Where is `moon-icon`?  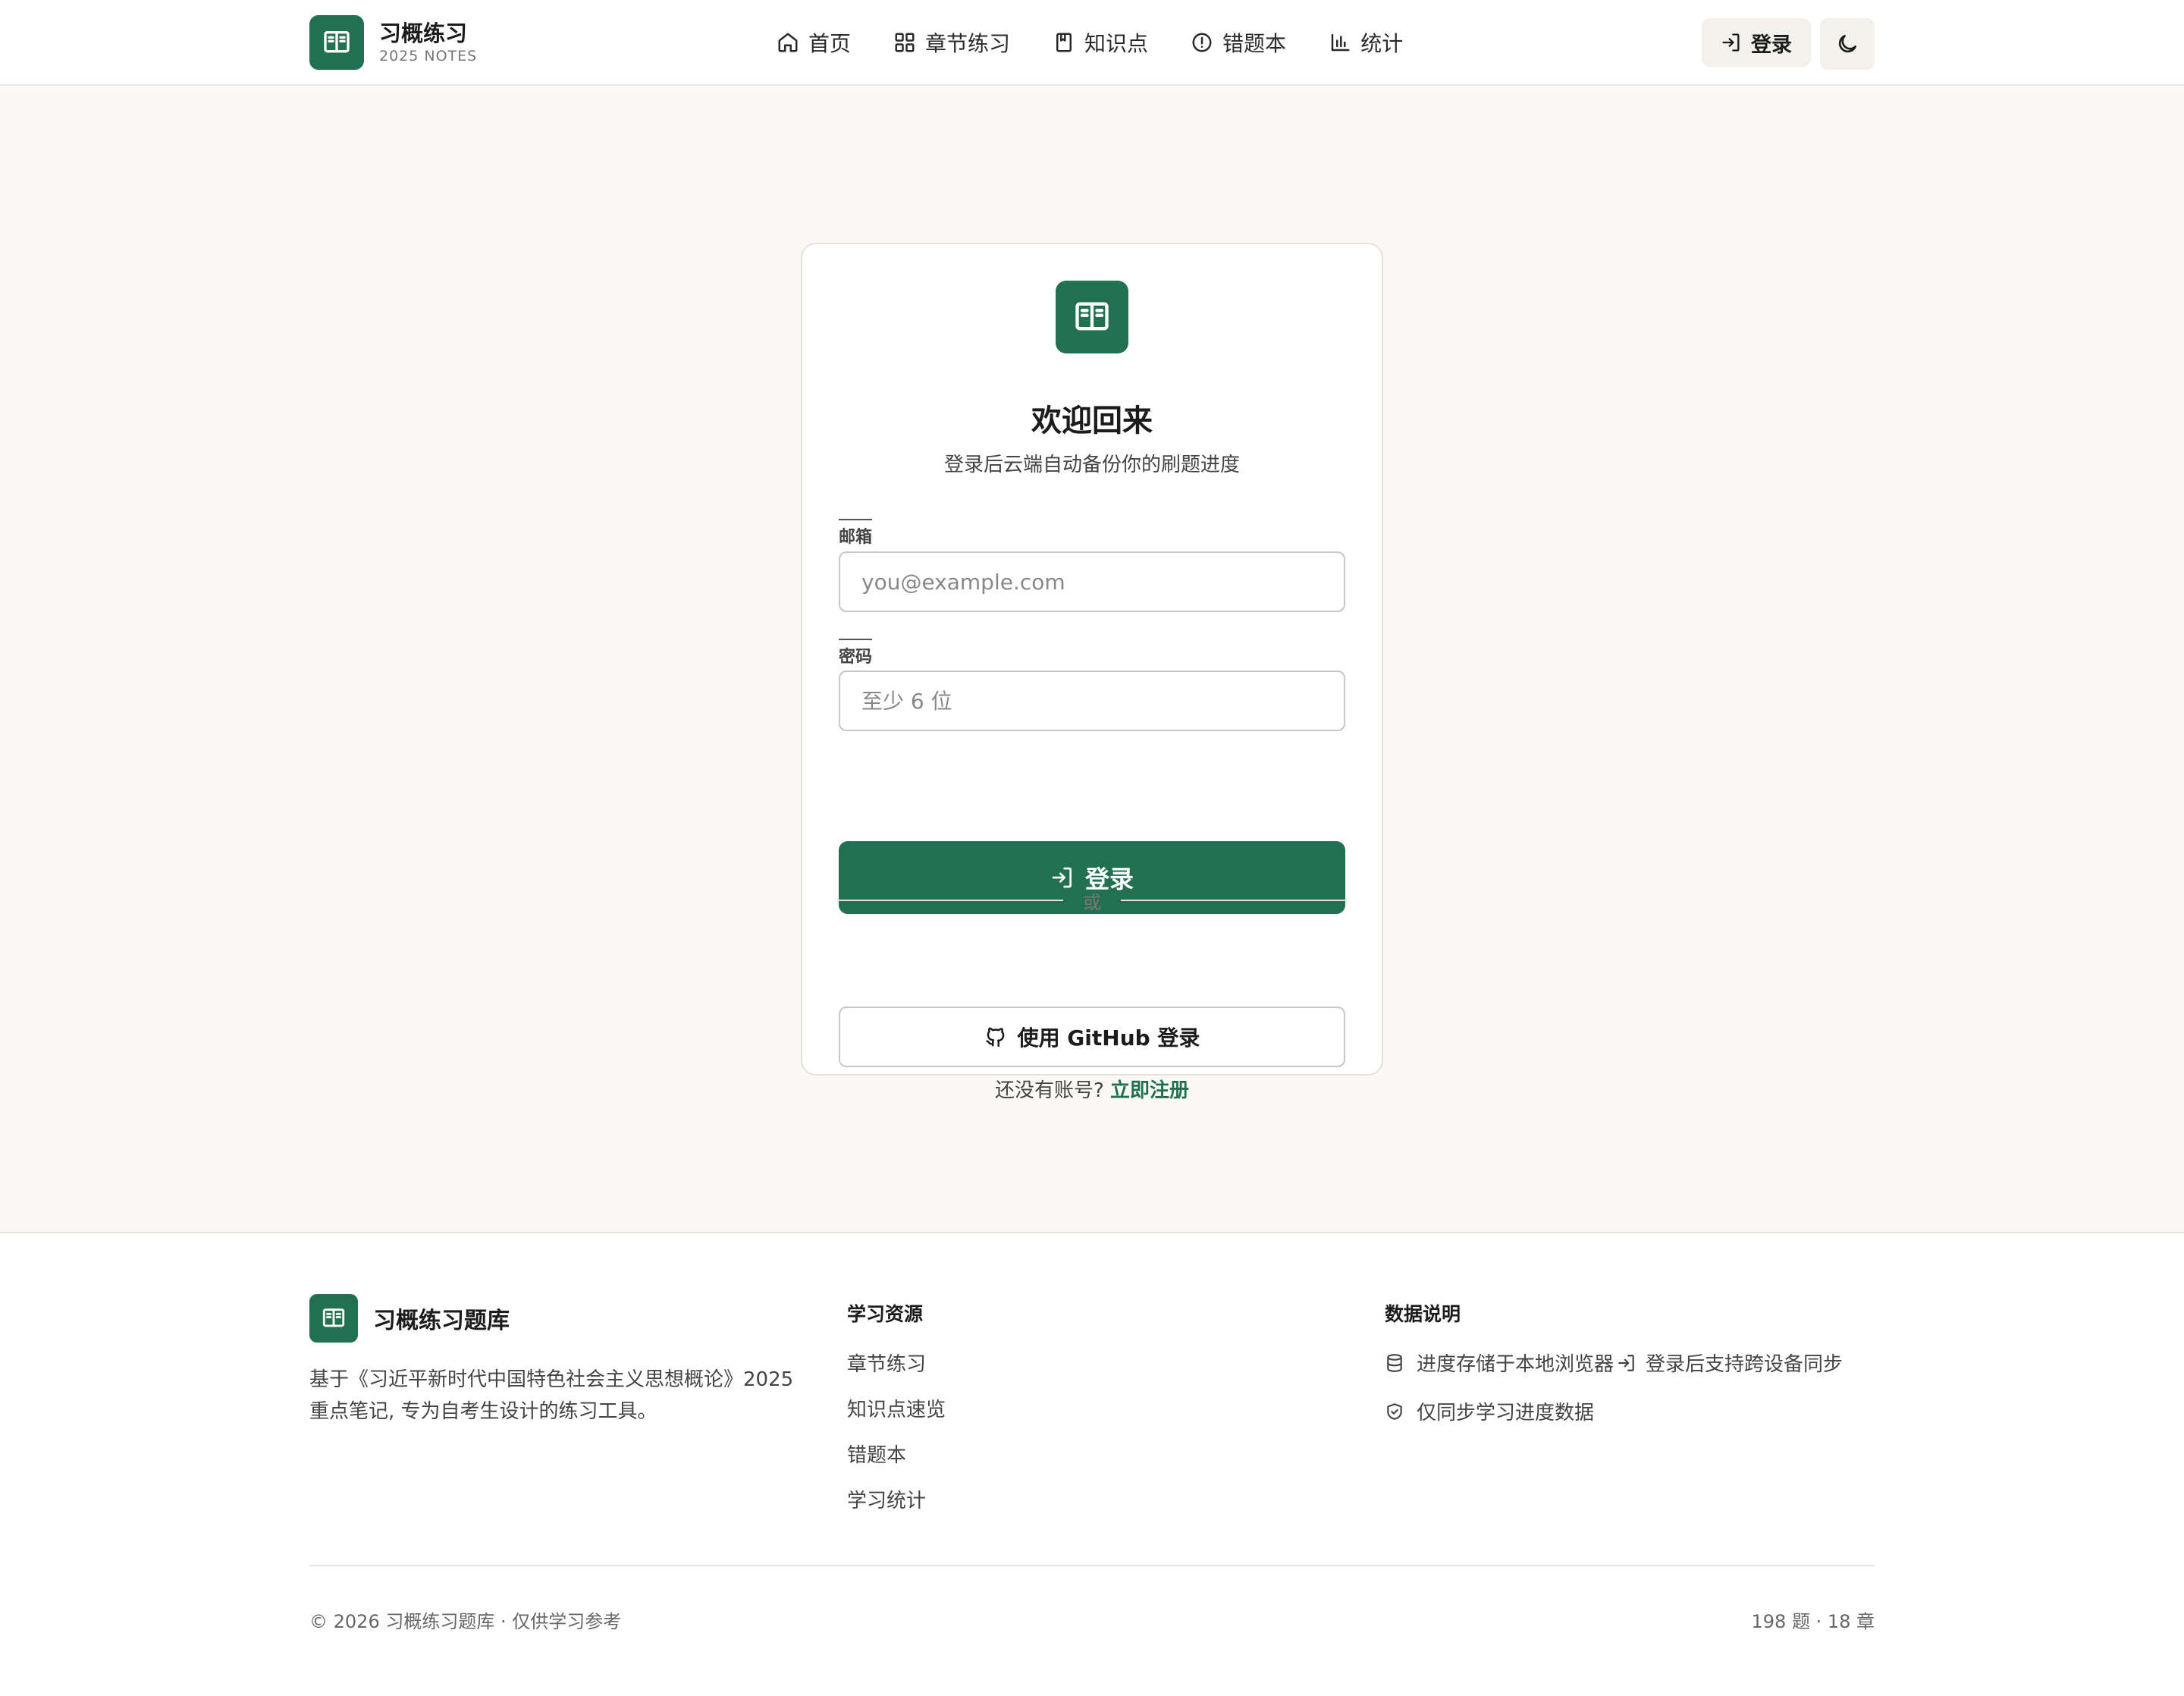 moon-icon is located at coordinates (1847, 44).